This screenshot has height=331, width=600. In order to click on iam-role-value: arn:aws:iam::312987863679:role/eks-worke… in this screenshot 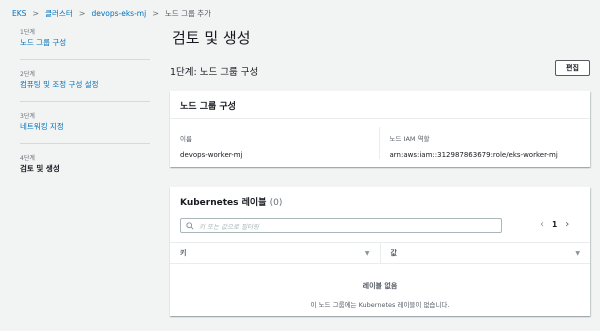, I will do `click(473, 155)`.